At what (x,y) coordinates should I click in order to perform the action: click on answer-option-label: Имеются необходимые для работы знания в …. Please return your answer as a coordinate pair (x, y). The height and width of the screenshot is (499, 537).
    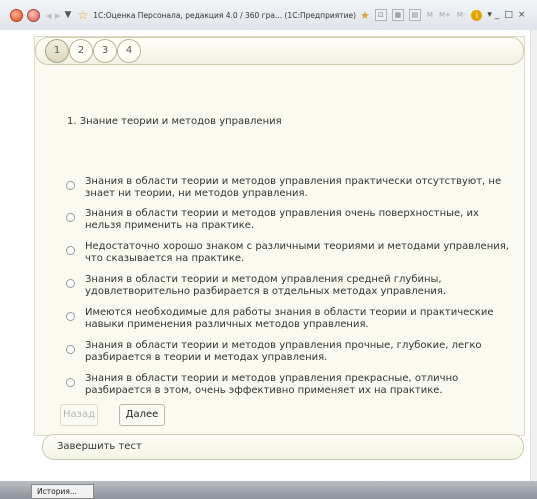
    Looking at the image, I should click on (289, 318).